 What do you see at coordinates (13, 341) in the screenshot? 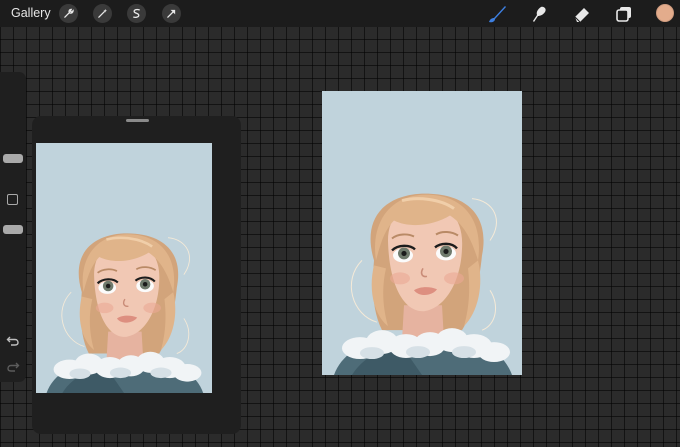
I see `undo-icon` at bounding box center [13, 341].